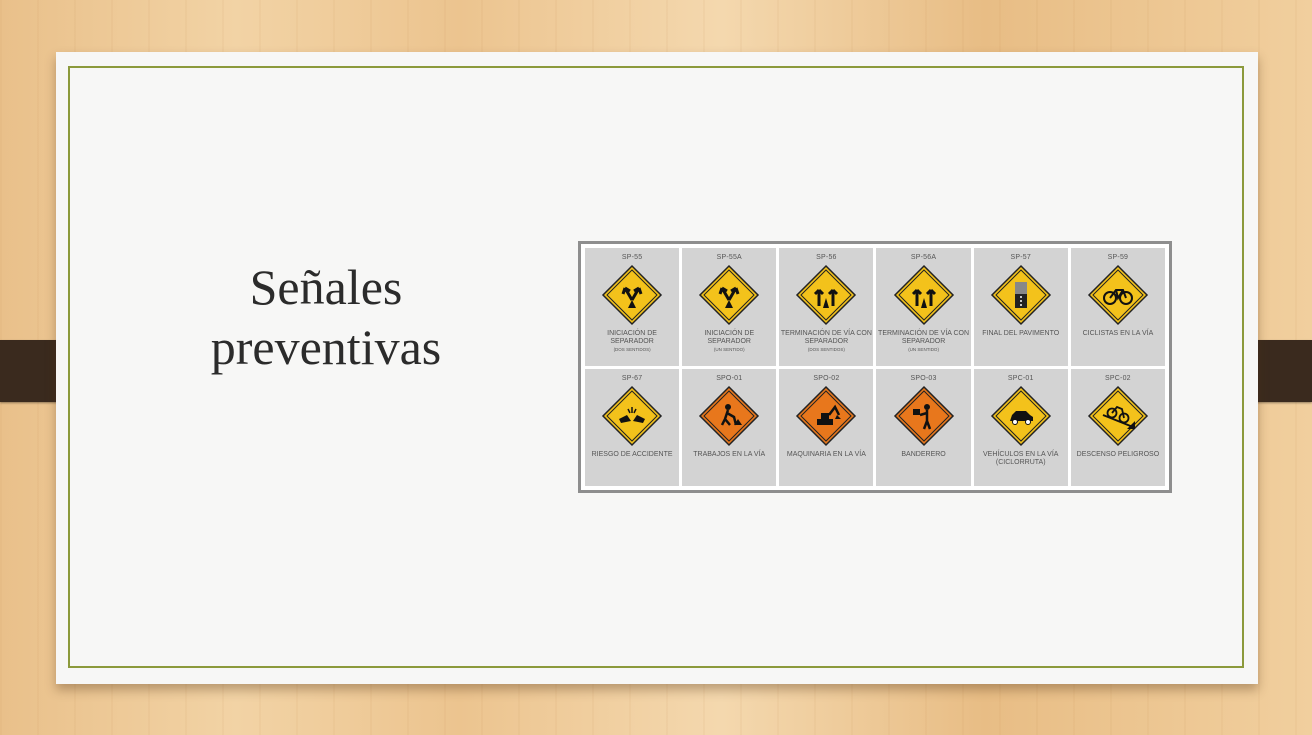  I want to click on sign-cell: SPC-02 DESCENSO PELIGROSO, so click(1117, 427).